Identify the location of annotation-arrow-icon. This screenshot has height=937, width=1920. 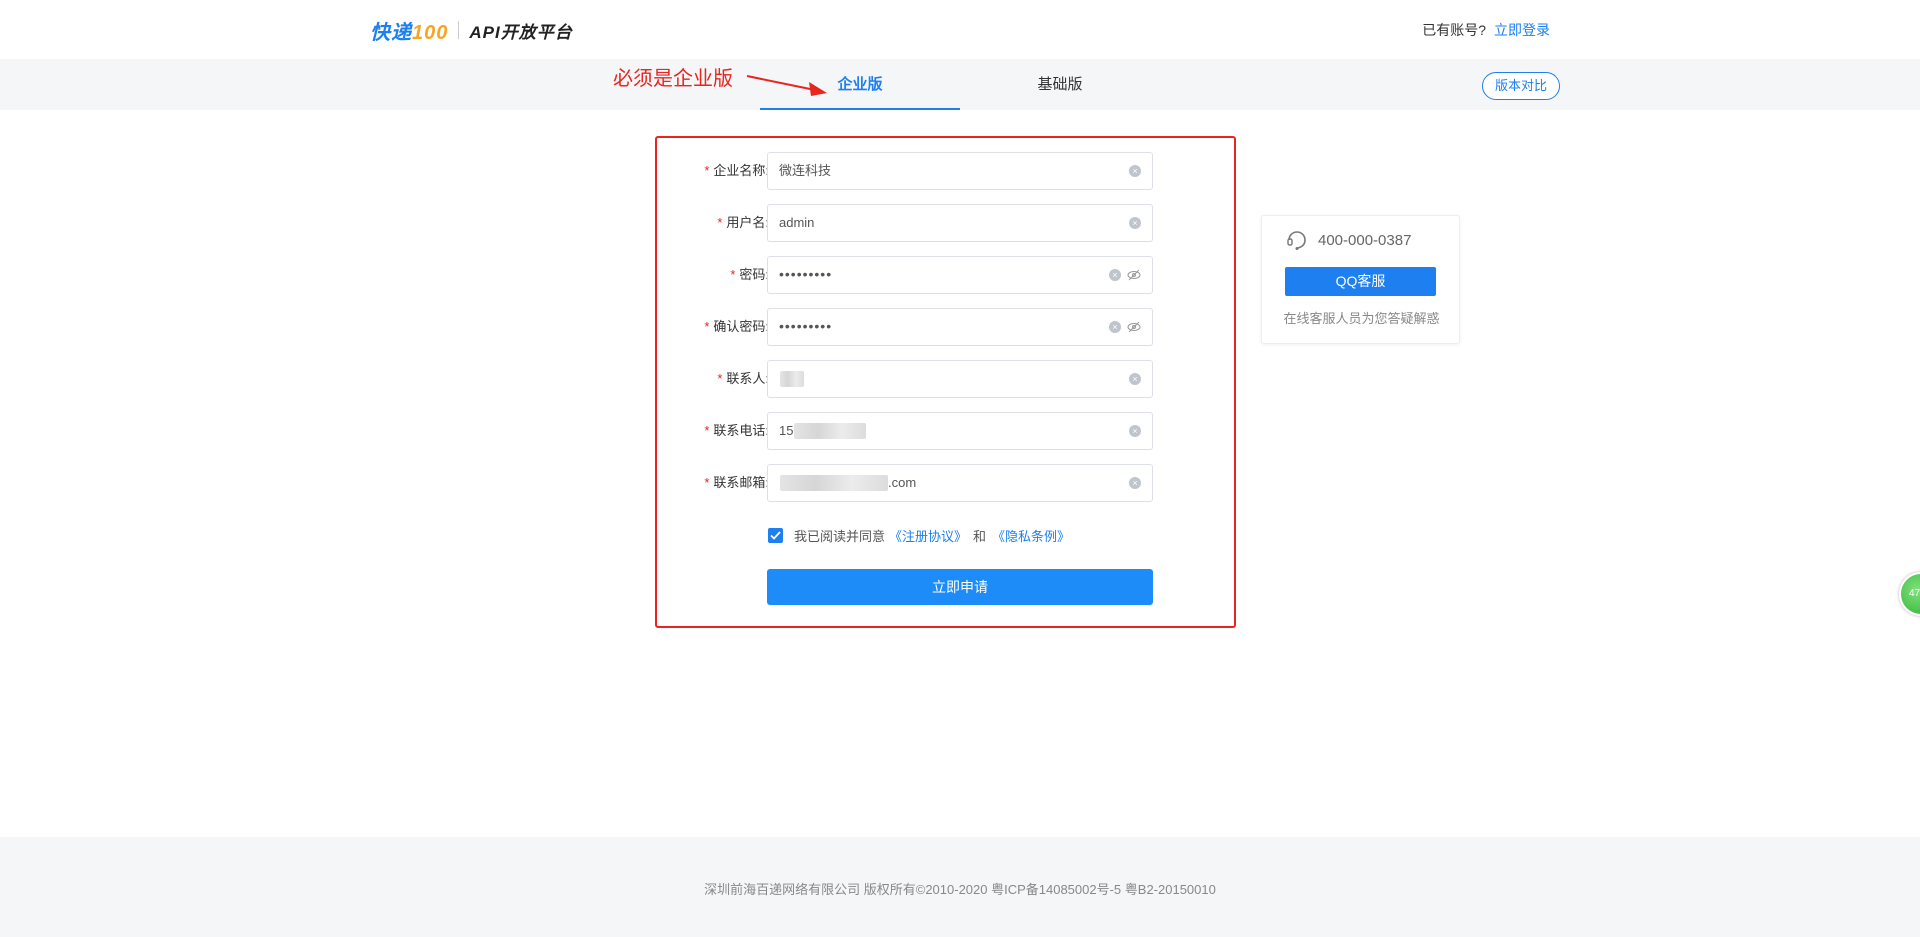
(786, 85).